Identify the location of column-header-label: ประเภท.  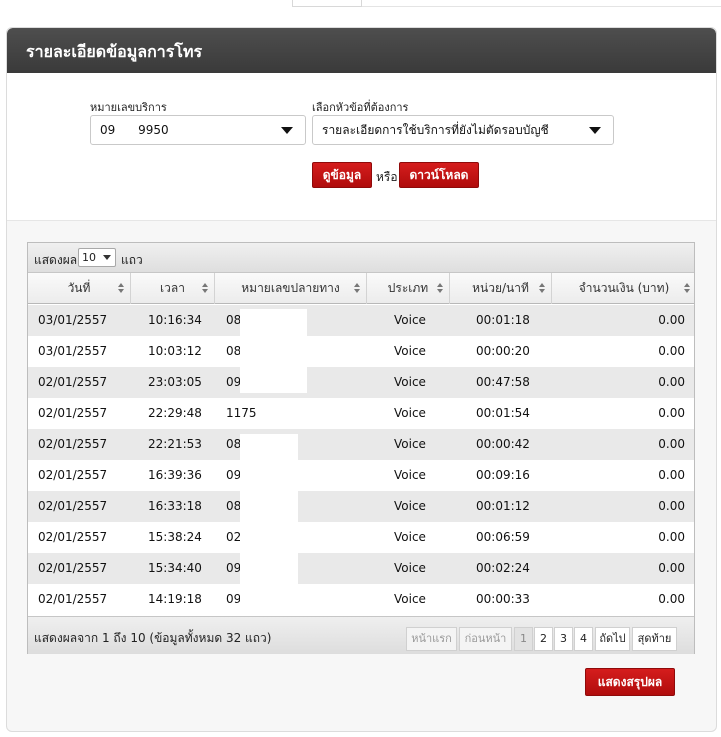
(408, 288).